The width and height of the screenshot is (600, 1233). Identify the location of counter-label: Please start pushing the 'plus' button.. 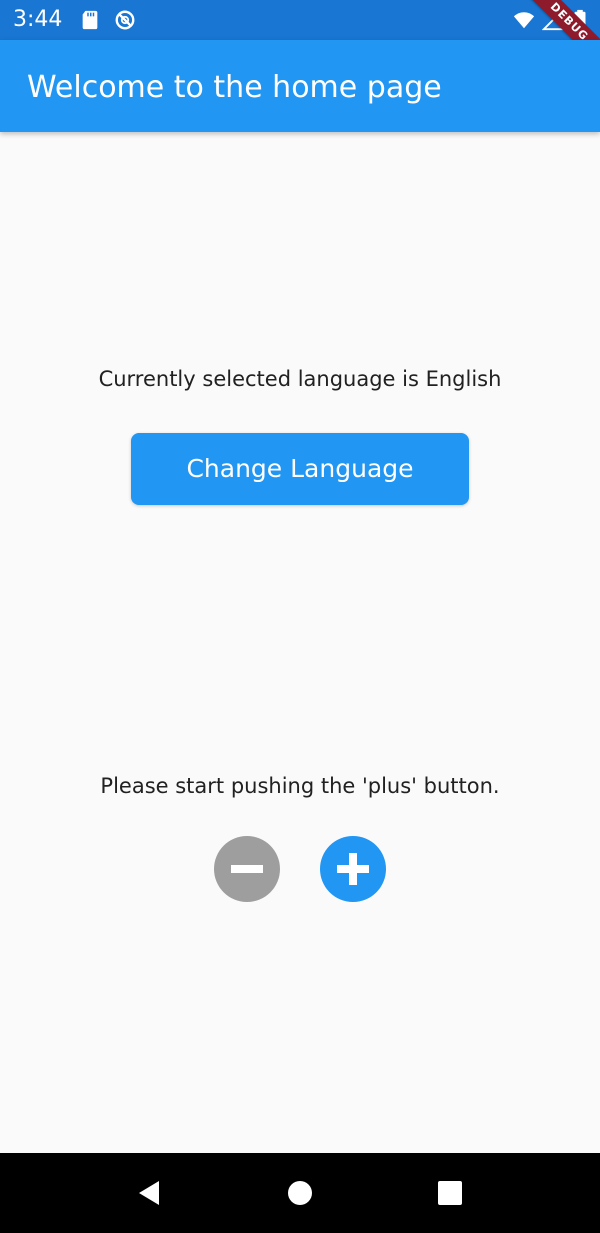
(300, 786).